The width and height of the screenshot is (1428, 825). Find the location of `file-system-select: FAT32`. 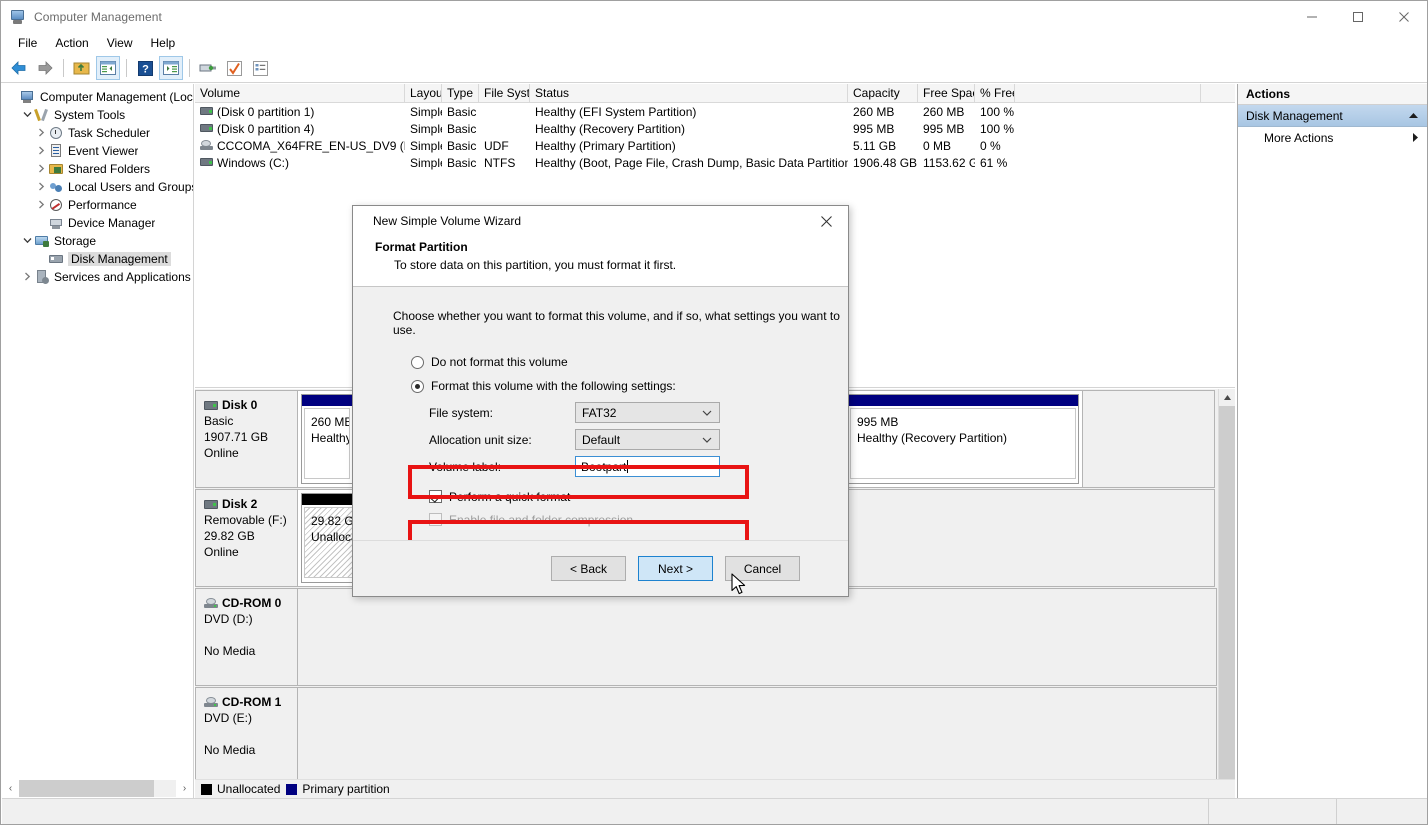

file-system-select: FAT32 is located at coordinates (647, 412).